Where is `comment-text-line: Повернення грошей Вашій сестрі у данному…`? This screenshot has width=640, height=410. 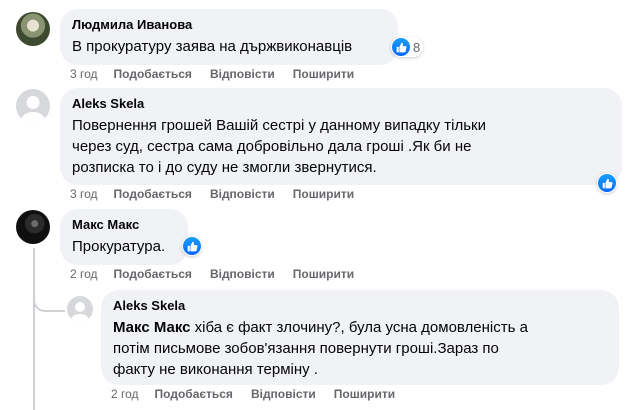 comment-text-line: Повернення грошей Вашій сестрі у данному… is located at coordinates (279, 125).